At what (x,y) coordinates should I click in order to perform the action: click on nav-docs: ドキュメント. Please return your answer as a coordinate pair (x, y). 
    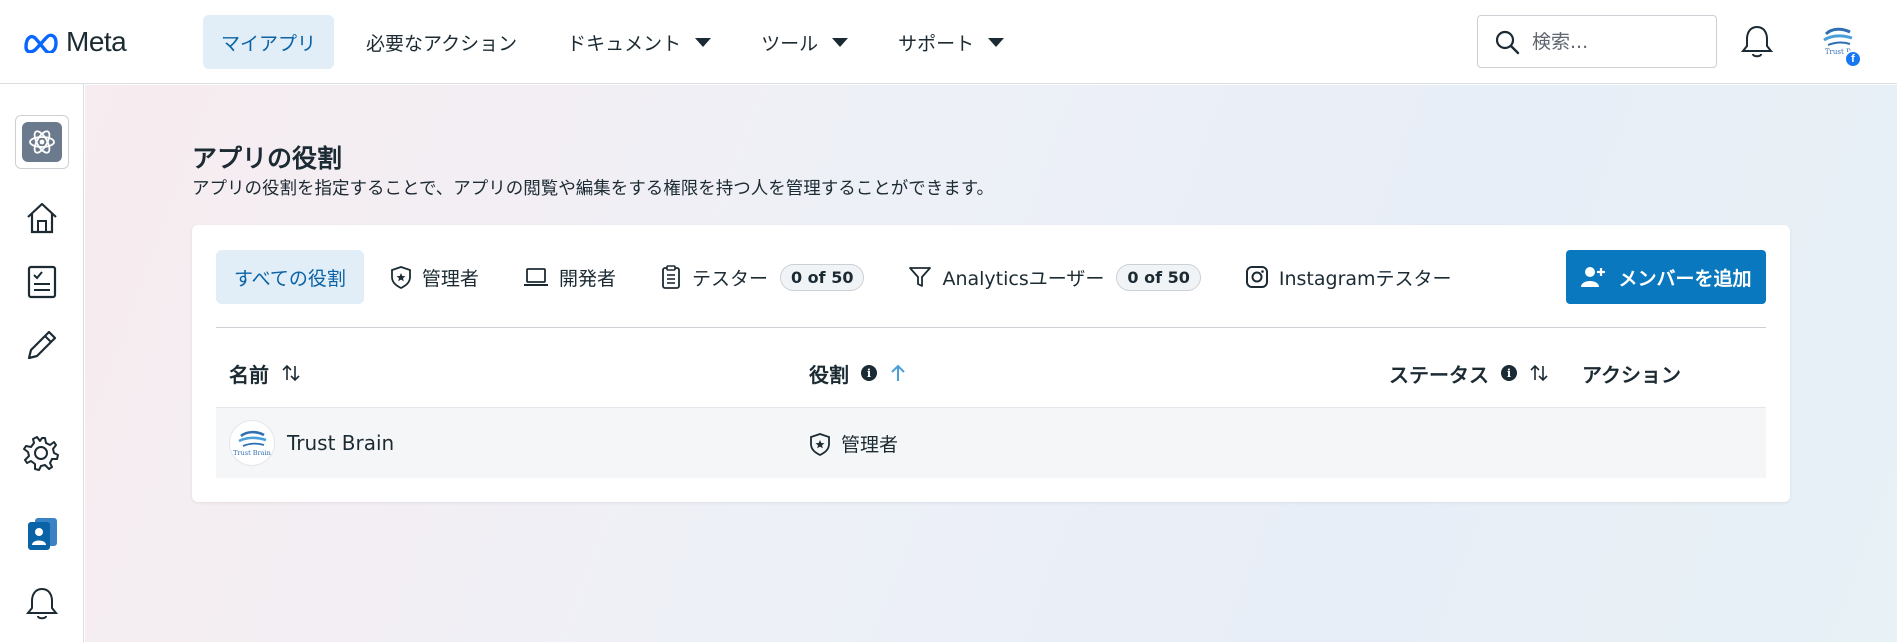
    Looking at the image, I should click on (639, 42).